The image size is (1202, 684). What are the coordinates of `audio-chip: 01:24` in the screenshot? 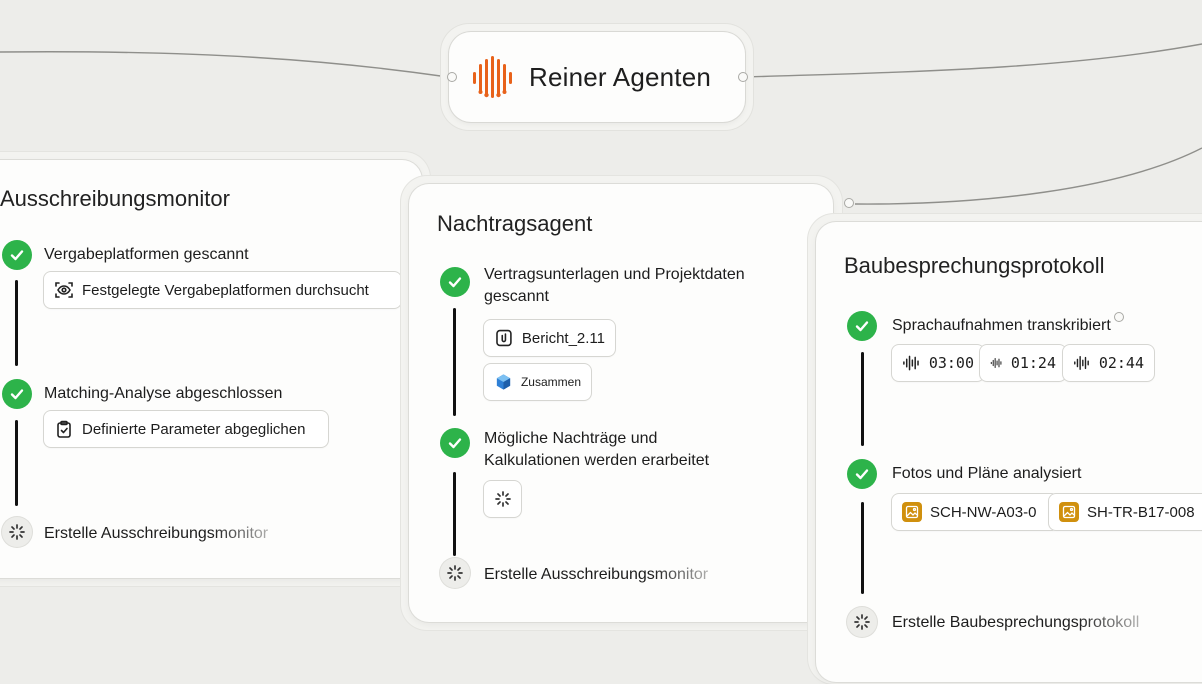 It's located at (1023, 363).